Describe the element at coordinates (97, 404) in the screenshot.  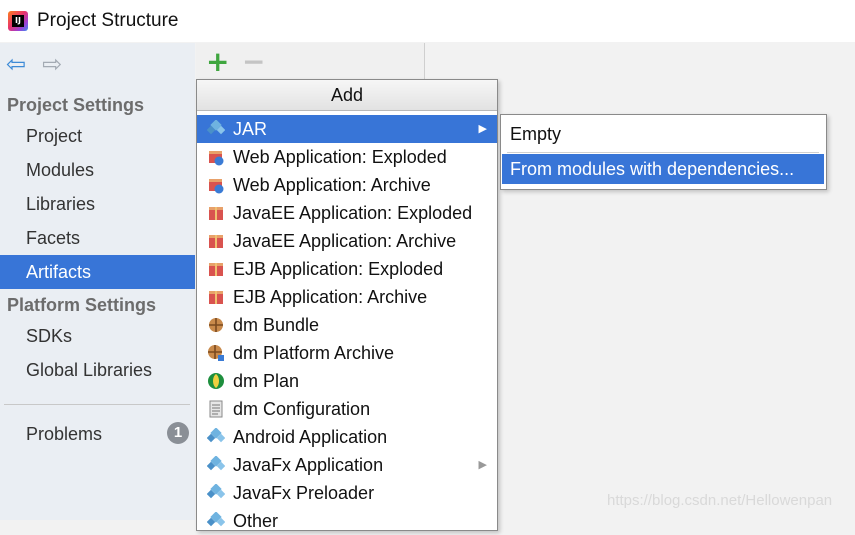
I see `sidebar-divider` at that location.